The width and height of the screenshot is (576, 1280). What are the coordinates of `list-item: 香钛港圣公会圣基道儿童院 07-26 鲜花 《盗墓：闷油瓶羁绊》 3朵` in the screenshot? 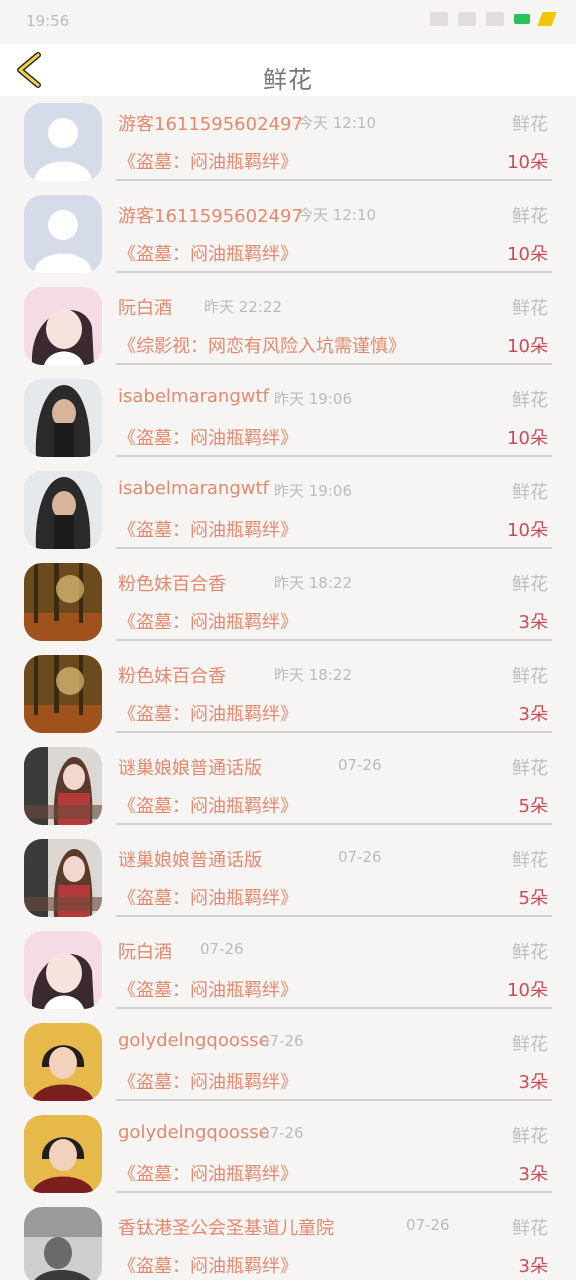 It's located at (288, 1240).